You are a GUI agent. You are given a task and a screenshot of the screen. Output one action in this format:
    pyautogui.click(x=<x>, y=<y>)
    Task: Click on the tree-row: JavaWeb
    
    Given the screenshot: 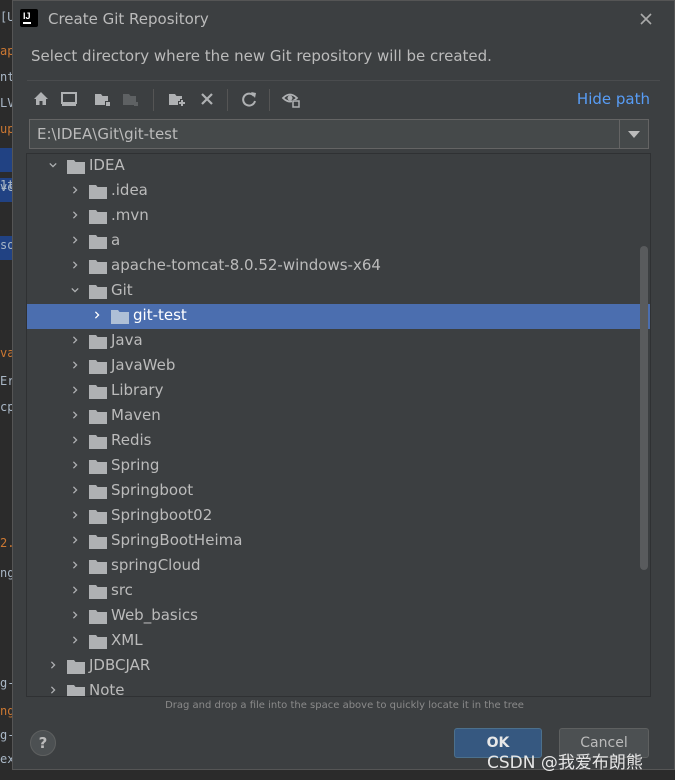 What is the action you would take?
    pyautogui.click(x=338, y=366)
    